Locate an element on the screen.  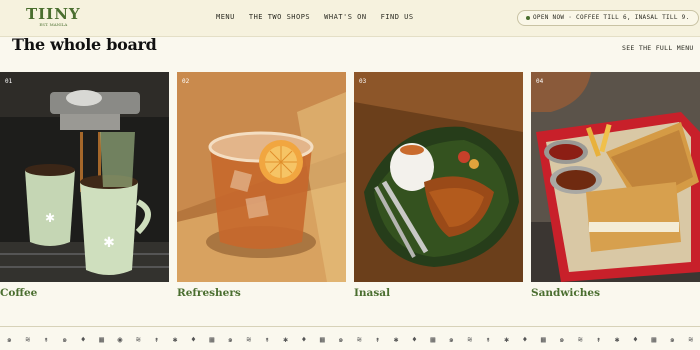
card-number: 03 is located at coordinates (363, 81).